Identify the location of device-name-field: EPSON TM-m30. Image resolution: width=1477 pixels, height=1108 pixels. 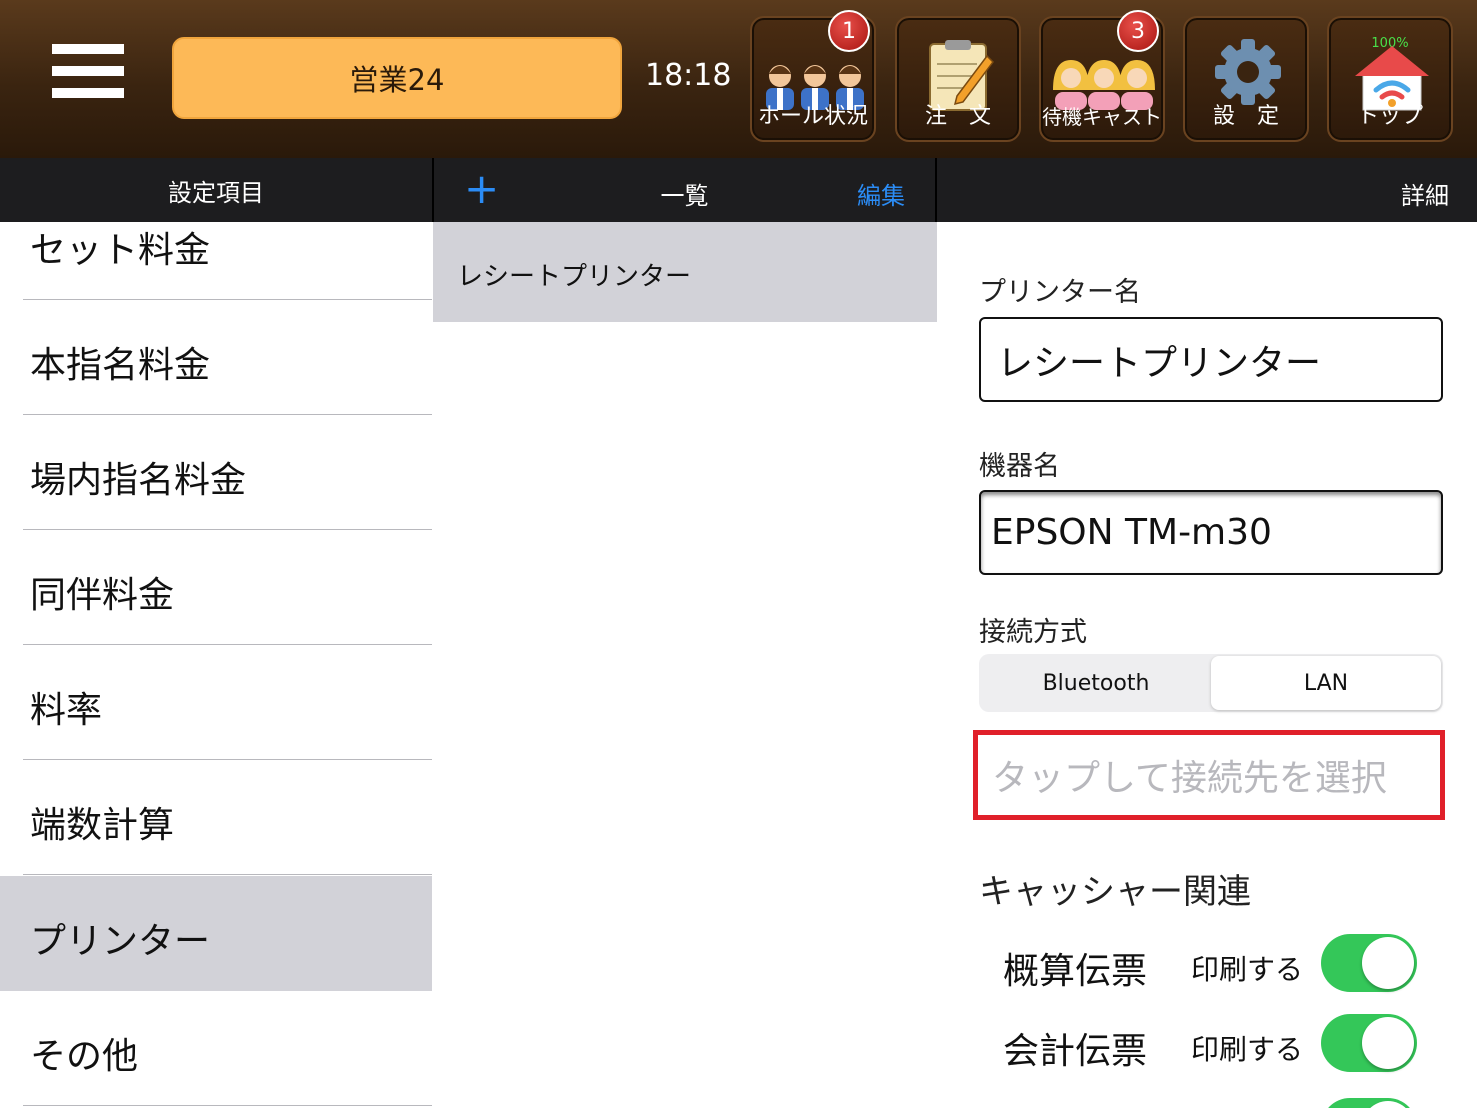
(1211, 532).